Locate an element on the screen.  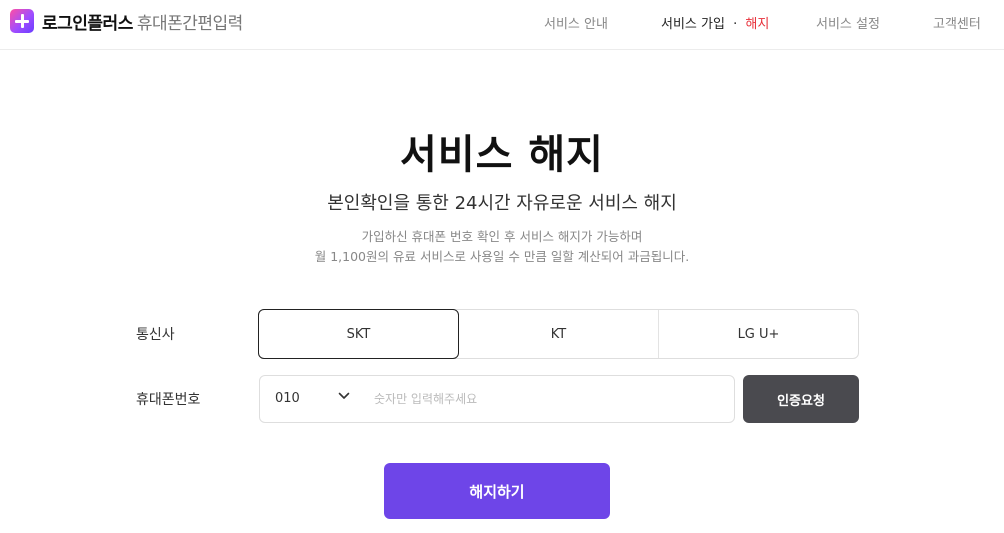
carrier-option-kt: KT is located at coordinates (559, 334).